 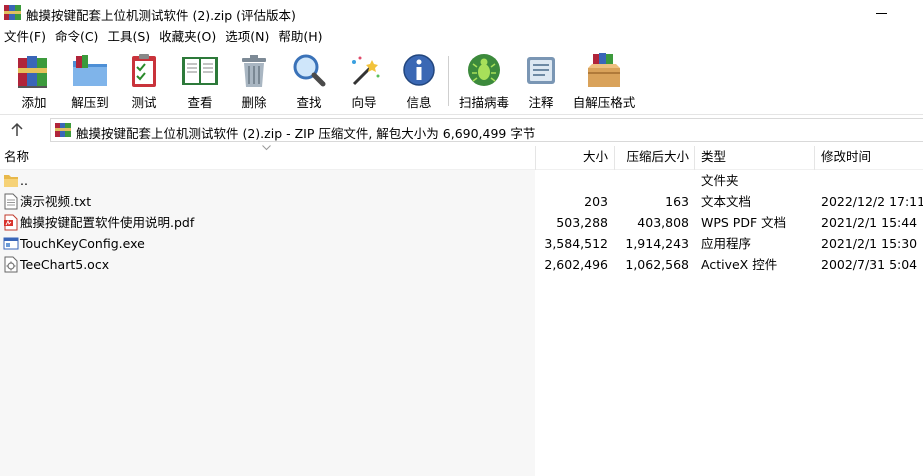 I want to click on view-book-icon, so click(x=200, y=71).